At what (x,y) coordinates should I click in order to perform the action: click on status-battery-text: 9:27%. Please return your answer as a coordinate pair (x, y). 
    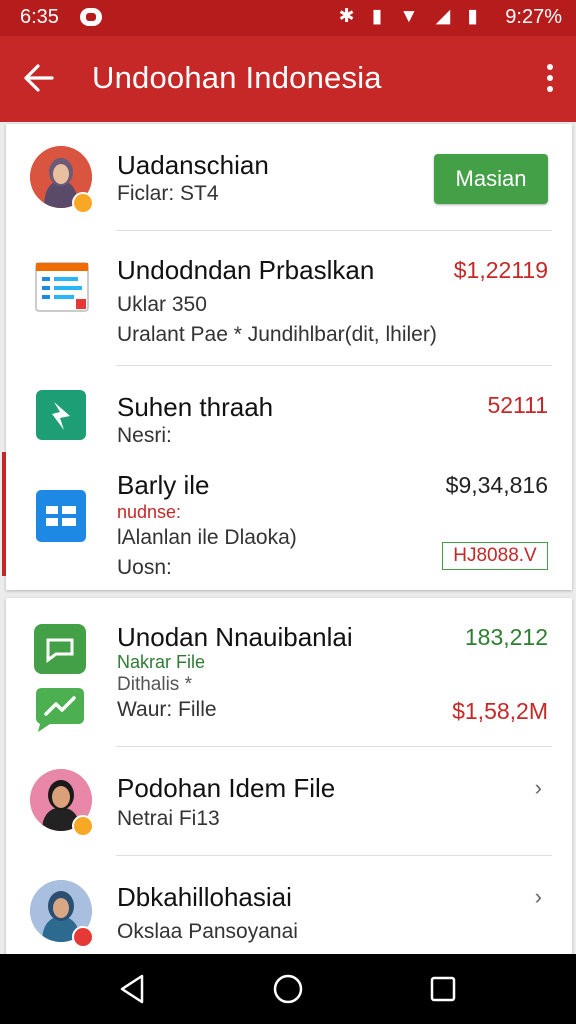
    Looking at the image, I should click on (533, 17).